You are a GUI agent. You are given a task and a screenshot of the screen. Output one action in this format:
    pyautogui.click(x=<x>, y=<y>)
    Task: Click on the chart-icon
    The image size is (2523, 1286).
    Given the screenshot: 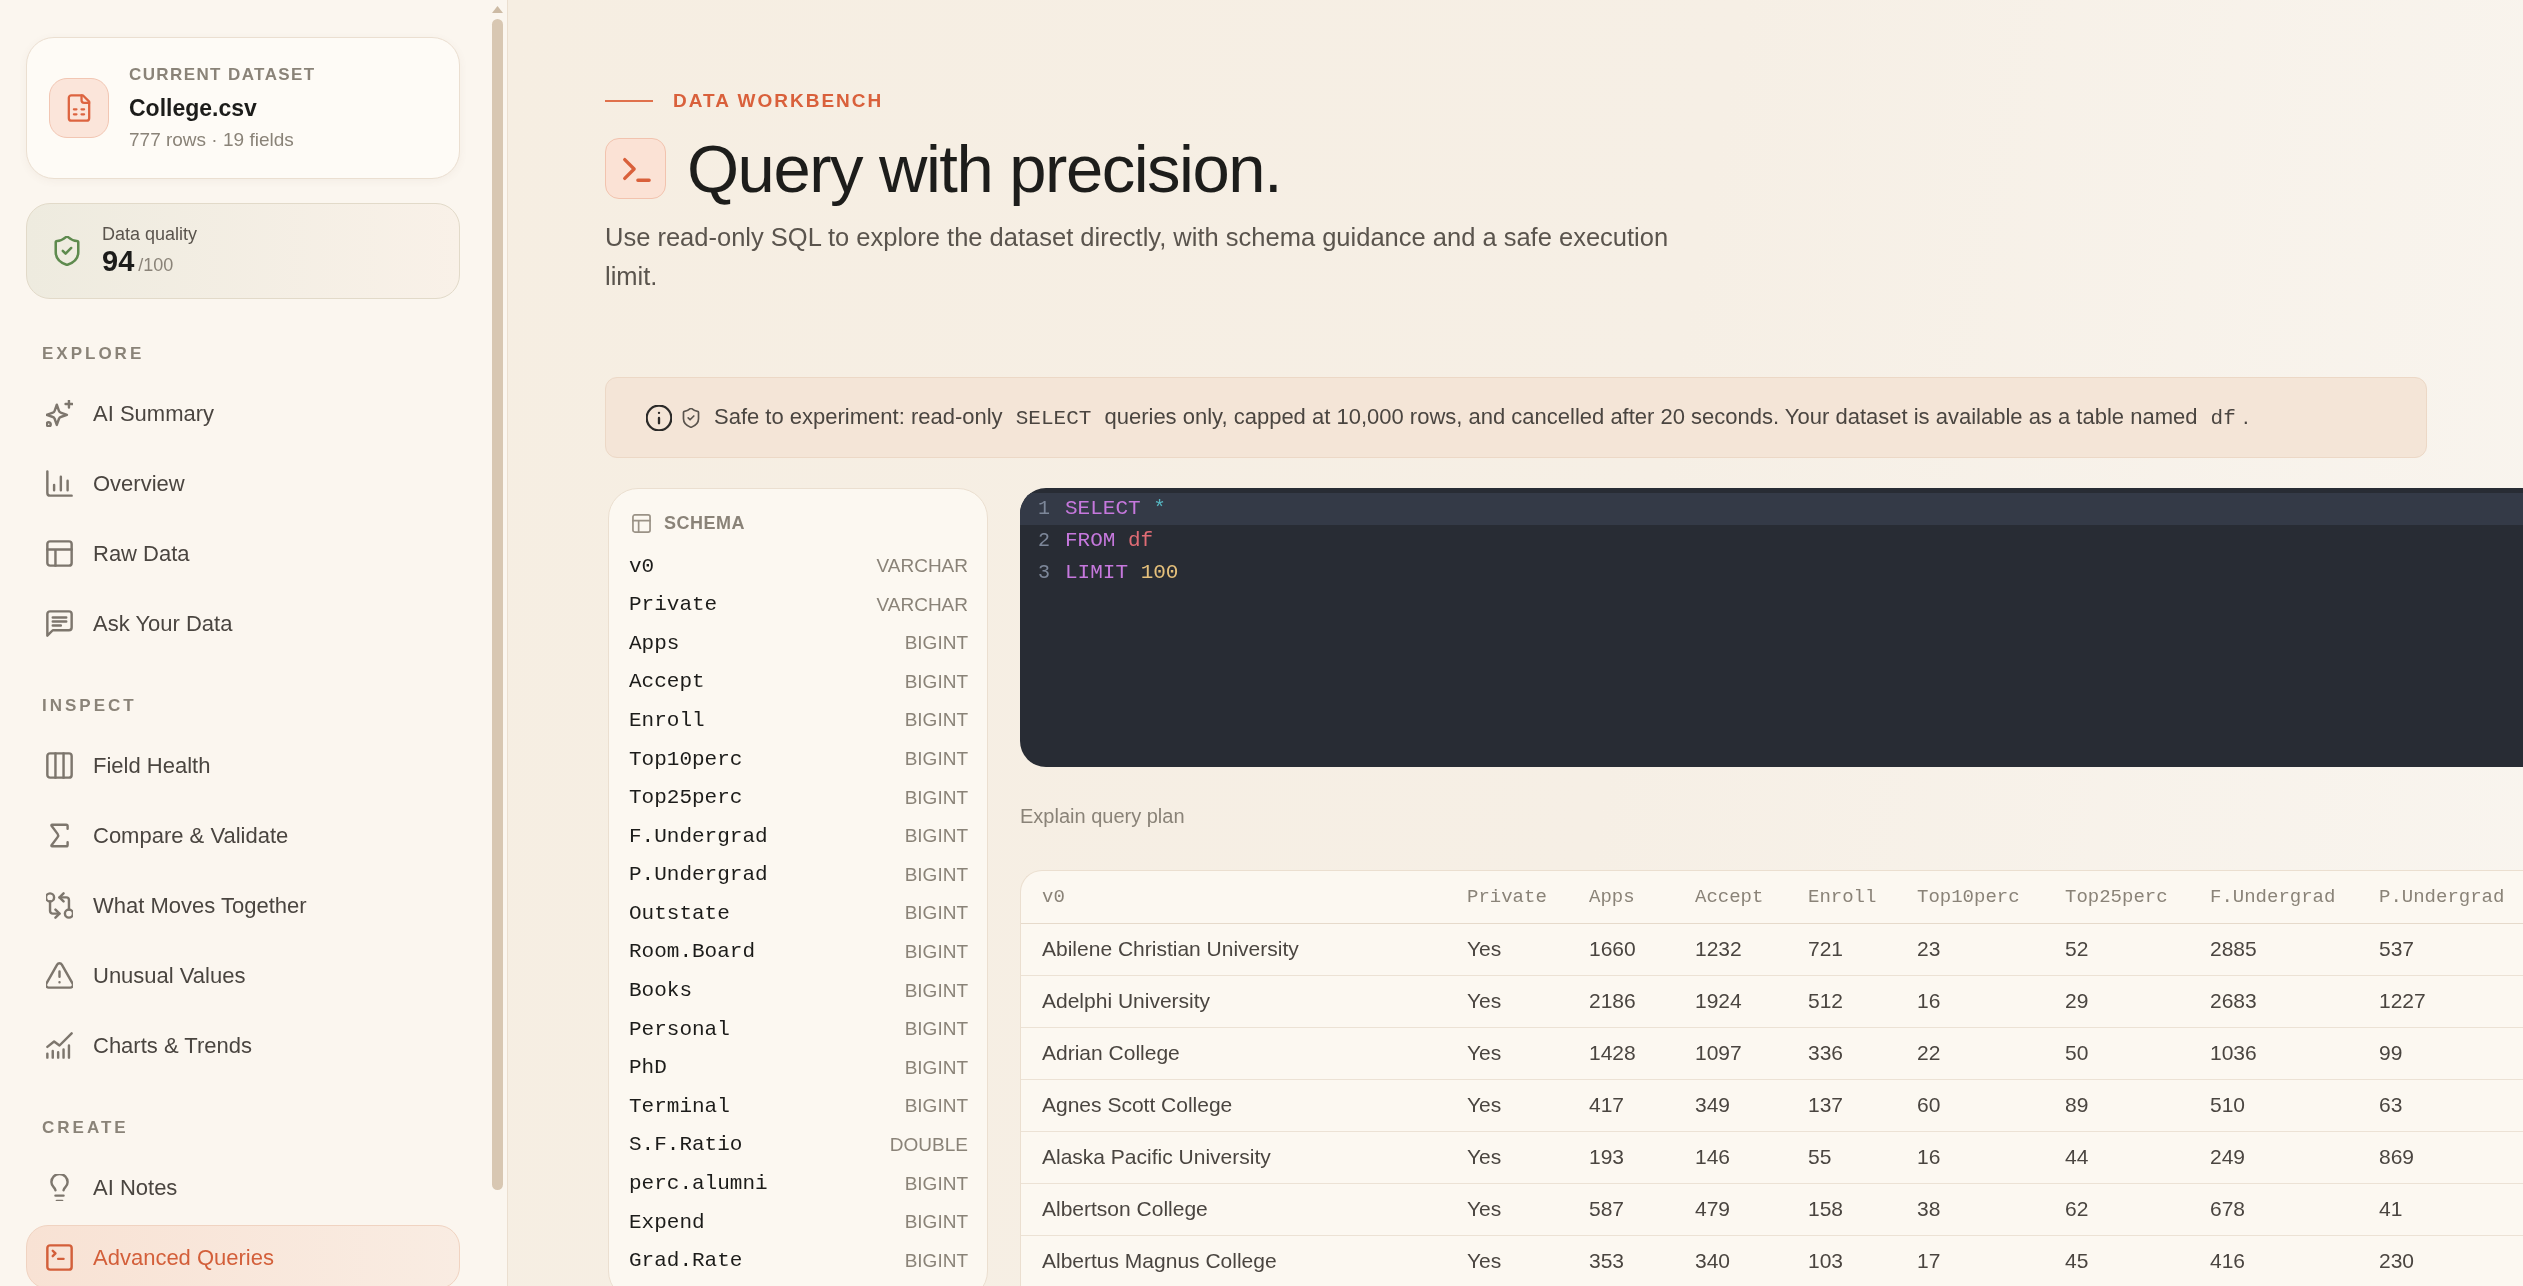 What is the action you would take?
    pyautogui.click(x=59, y=1045)
    